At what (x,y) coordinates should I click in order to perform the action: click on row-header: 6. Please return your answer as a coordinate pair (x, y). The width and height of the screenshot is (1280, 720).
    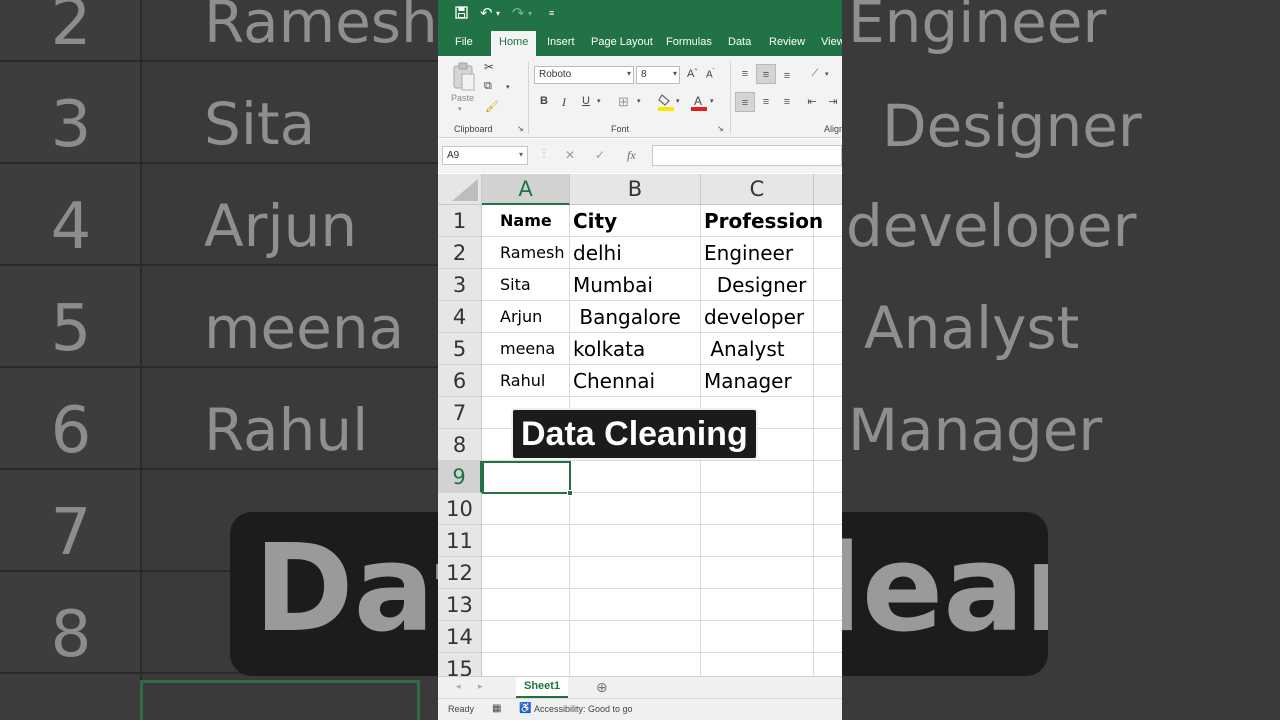
    Looking at the image, I should click on (460, 381).